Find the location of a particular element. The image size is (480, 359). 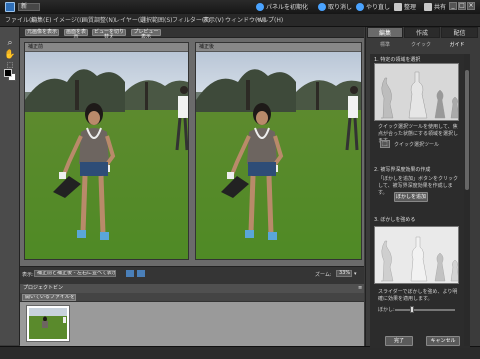

blur-slider-track is located at coordinates (425, 310).